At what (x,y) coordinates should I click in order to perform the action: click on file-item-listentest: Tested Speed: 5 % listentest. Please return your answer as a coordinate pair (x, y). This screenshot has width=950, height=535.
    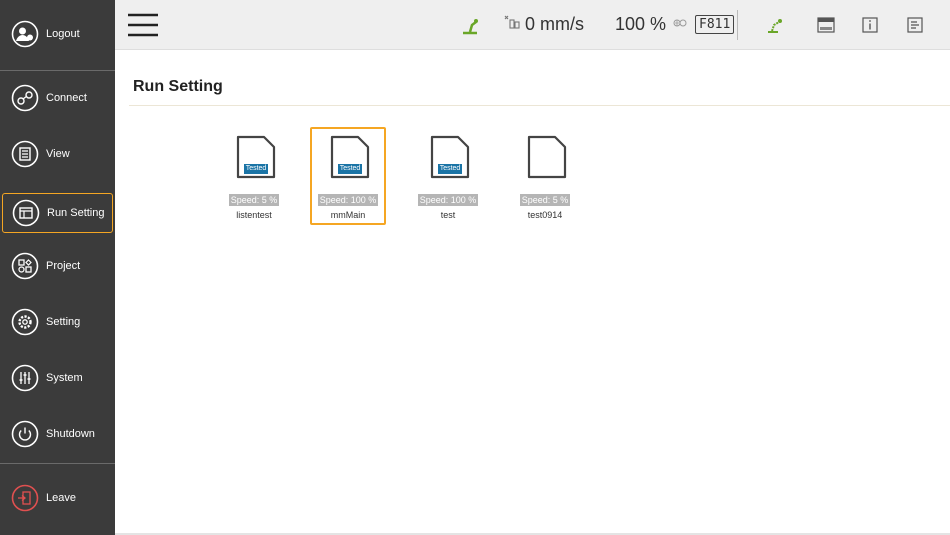
    Looking at the image, I should click on (254, 176).